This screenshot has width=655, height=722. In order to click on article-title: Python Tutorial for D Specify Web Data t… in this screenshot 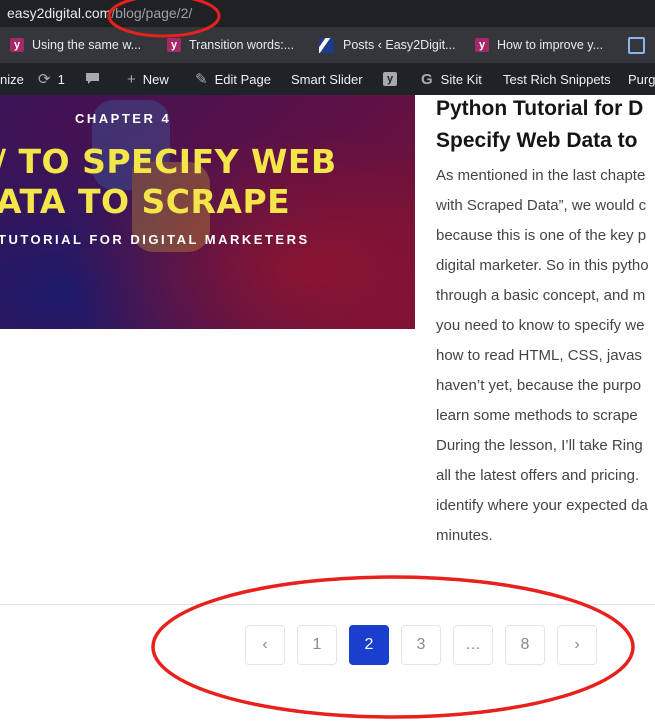, I will do `click(545, 125)`.